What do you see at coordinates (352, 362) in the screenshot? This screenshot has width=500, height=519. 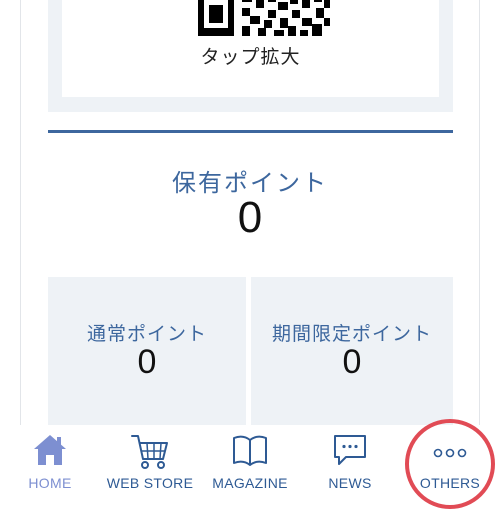 I see `limited-points-value: 0` at bounding box center [352, 362].